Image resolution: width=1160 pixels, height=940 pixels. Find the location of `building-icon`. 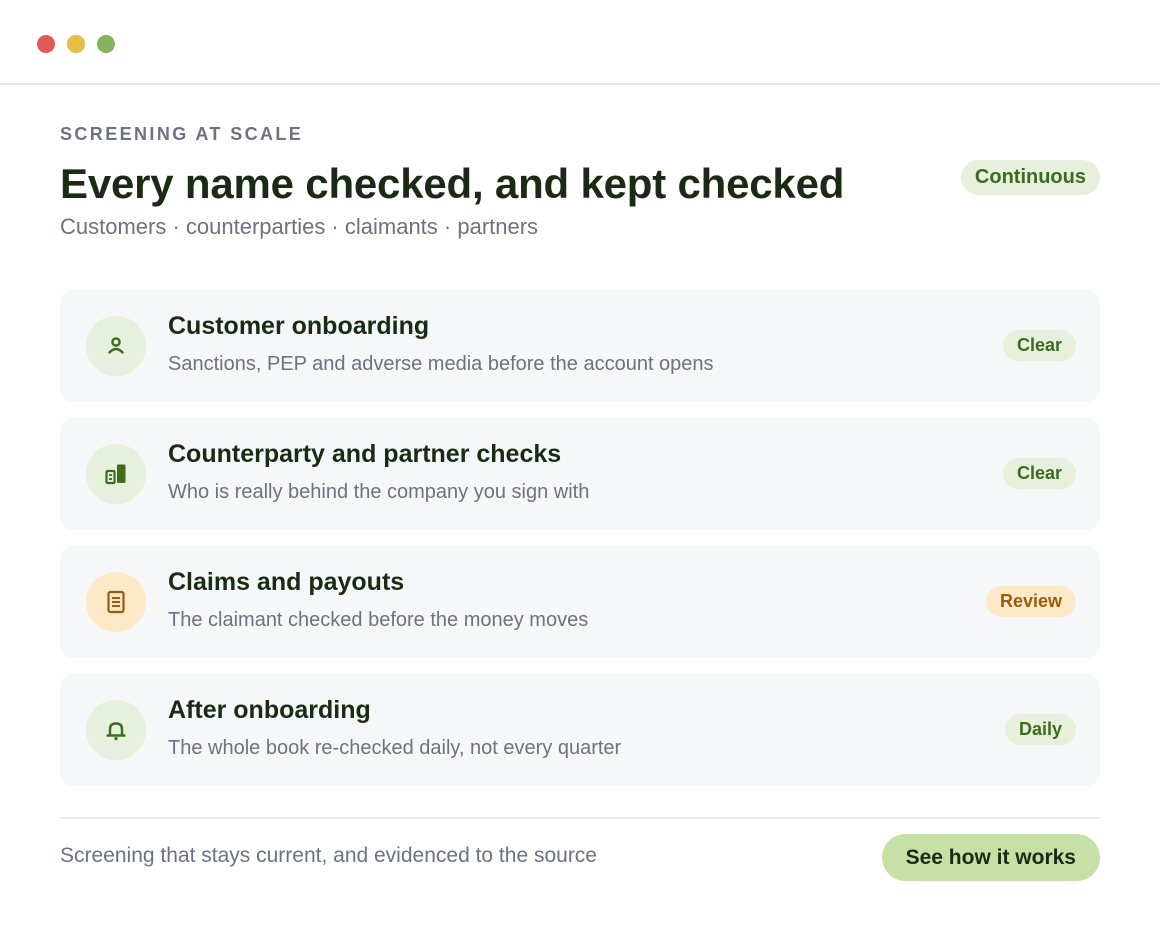

building-icon is located at coordinates (115, 474).